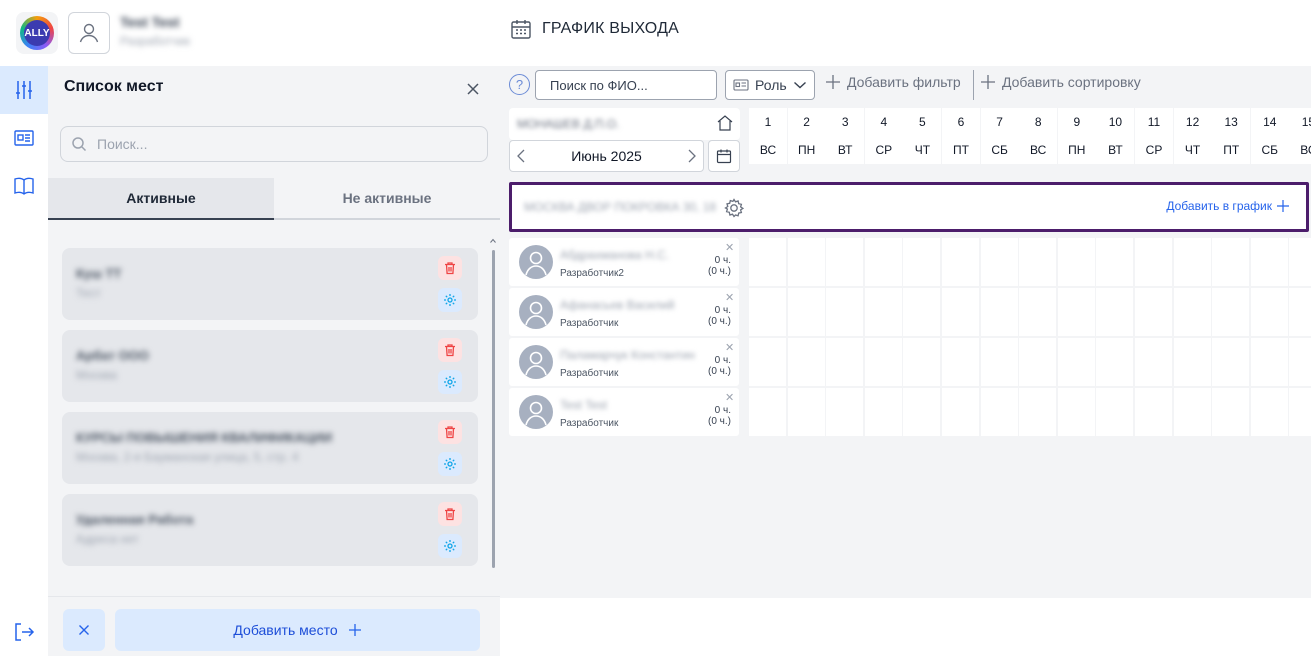 Image resolution: width=1311 pixels, height=656 pixels. What do you see at coordinates (724, 156) in the screenshot?
I see `date-picker-button` at bounding box center [724, 156].